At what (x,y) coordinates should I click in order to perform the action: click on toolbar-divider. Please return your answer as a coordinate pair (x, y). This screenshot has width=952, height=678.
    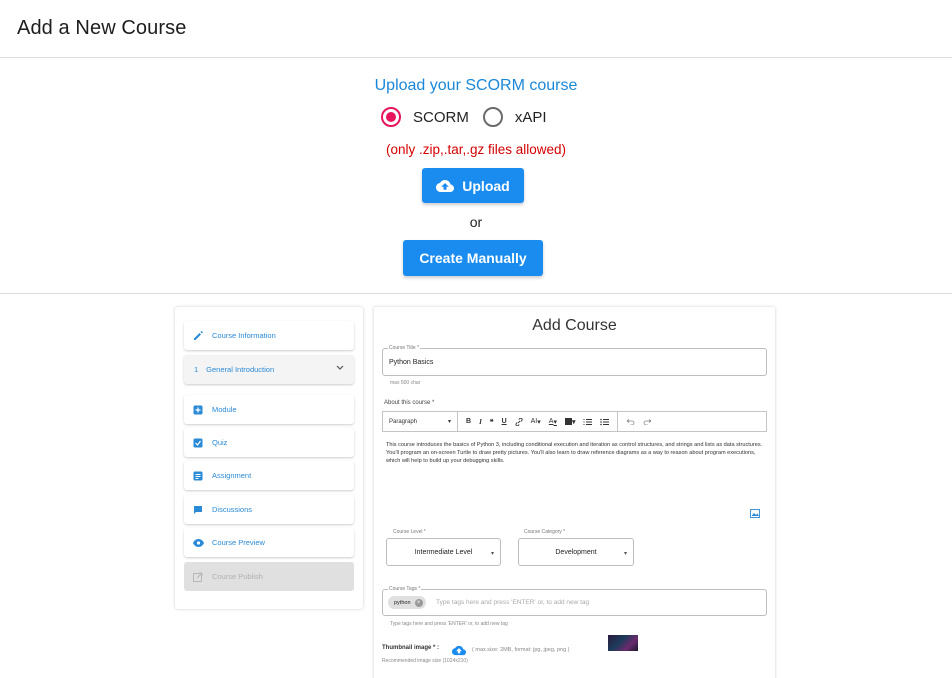
    Looking at the image, I should click on (618, 421).